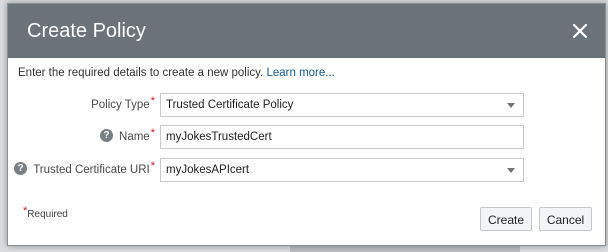  I want to click on policy-type-value: Trusted Certificate Policy, so click(230, 105).